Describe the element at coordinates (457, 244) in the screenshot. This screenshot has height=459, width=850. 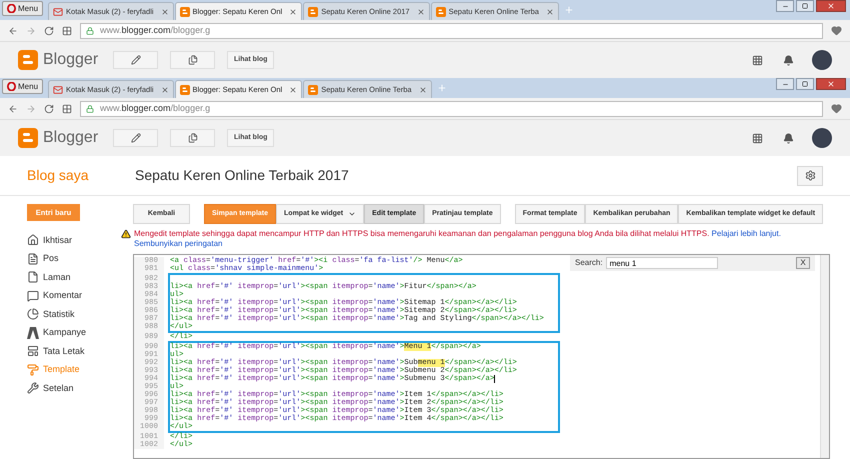
I see `hide-warning-link: Sembunyikan peringatan` at that location.